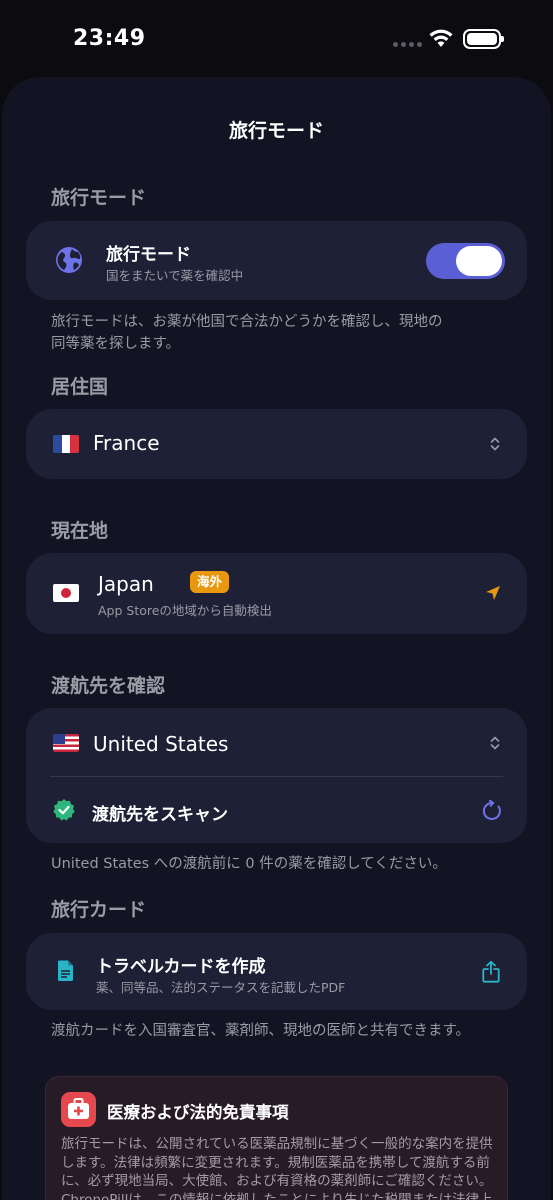 The image size is (553, 1200). Describe the element at coordinates (276, 131) in the screenshot. I see `page-title: 旅行モード` at that location.